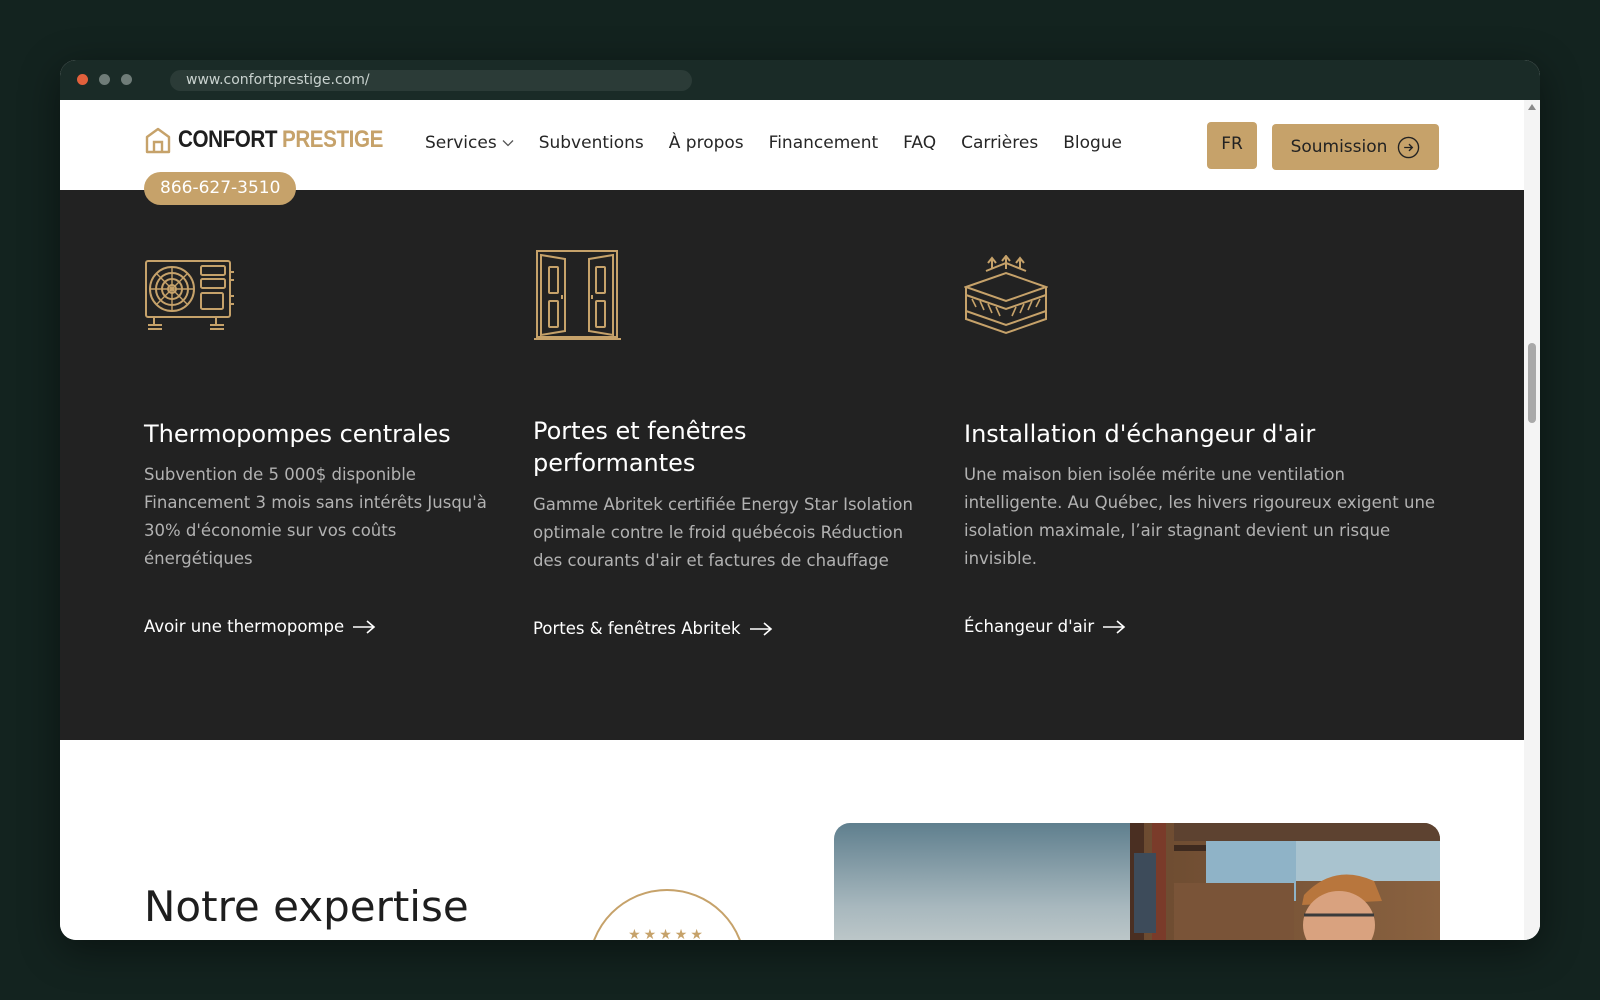  I want to click on nav-item-services: Services, so click(469, 143).